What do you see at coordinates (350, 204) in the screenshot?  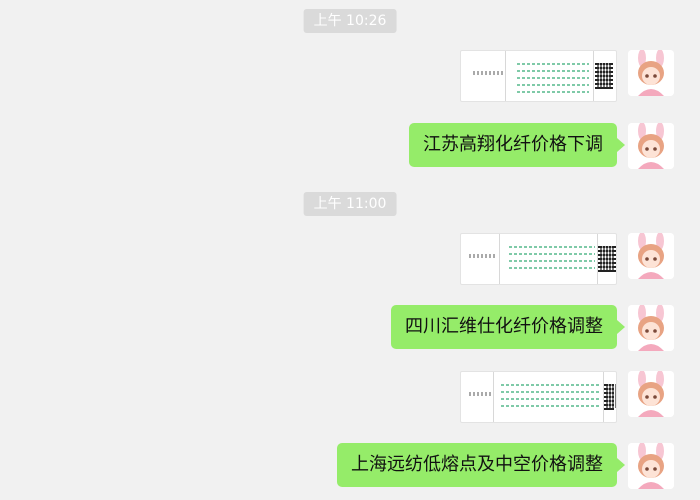 I see `timestamp: 上午 11:00` at bounding box center [350, 204].